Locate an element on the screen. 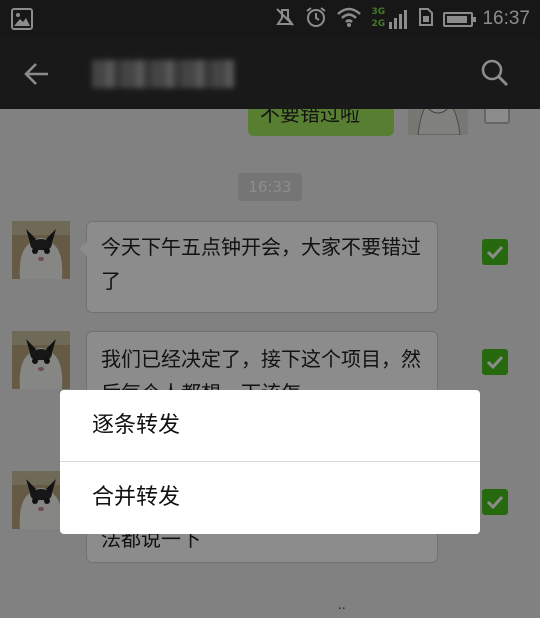  merge-forward-option: 合并转发 is located at coordinates (270, 498).